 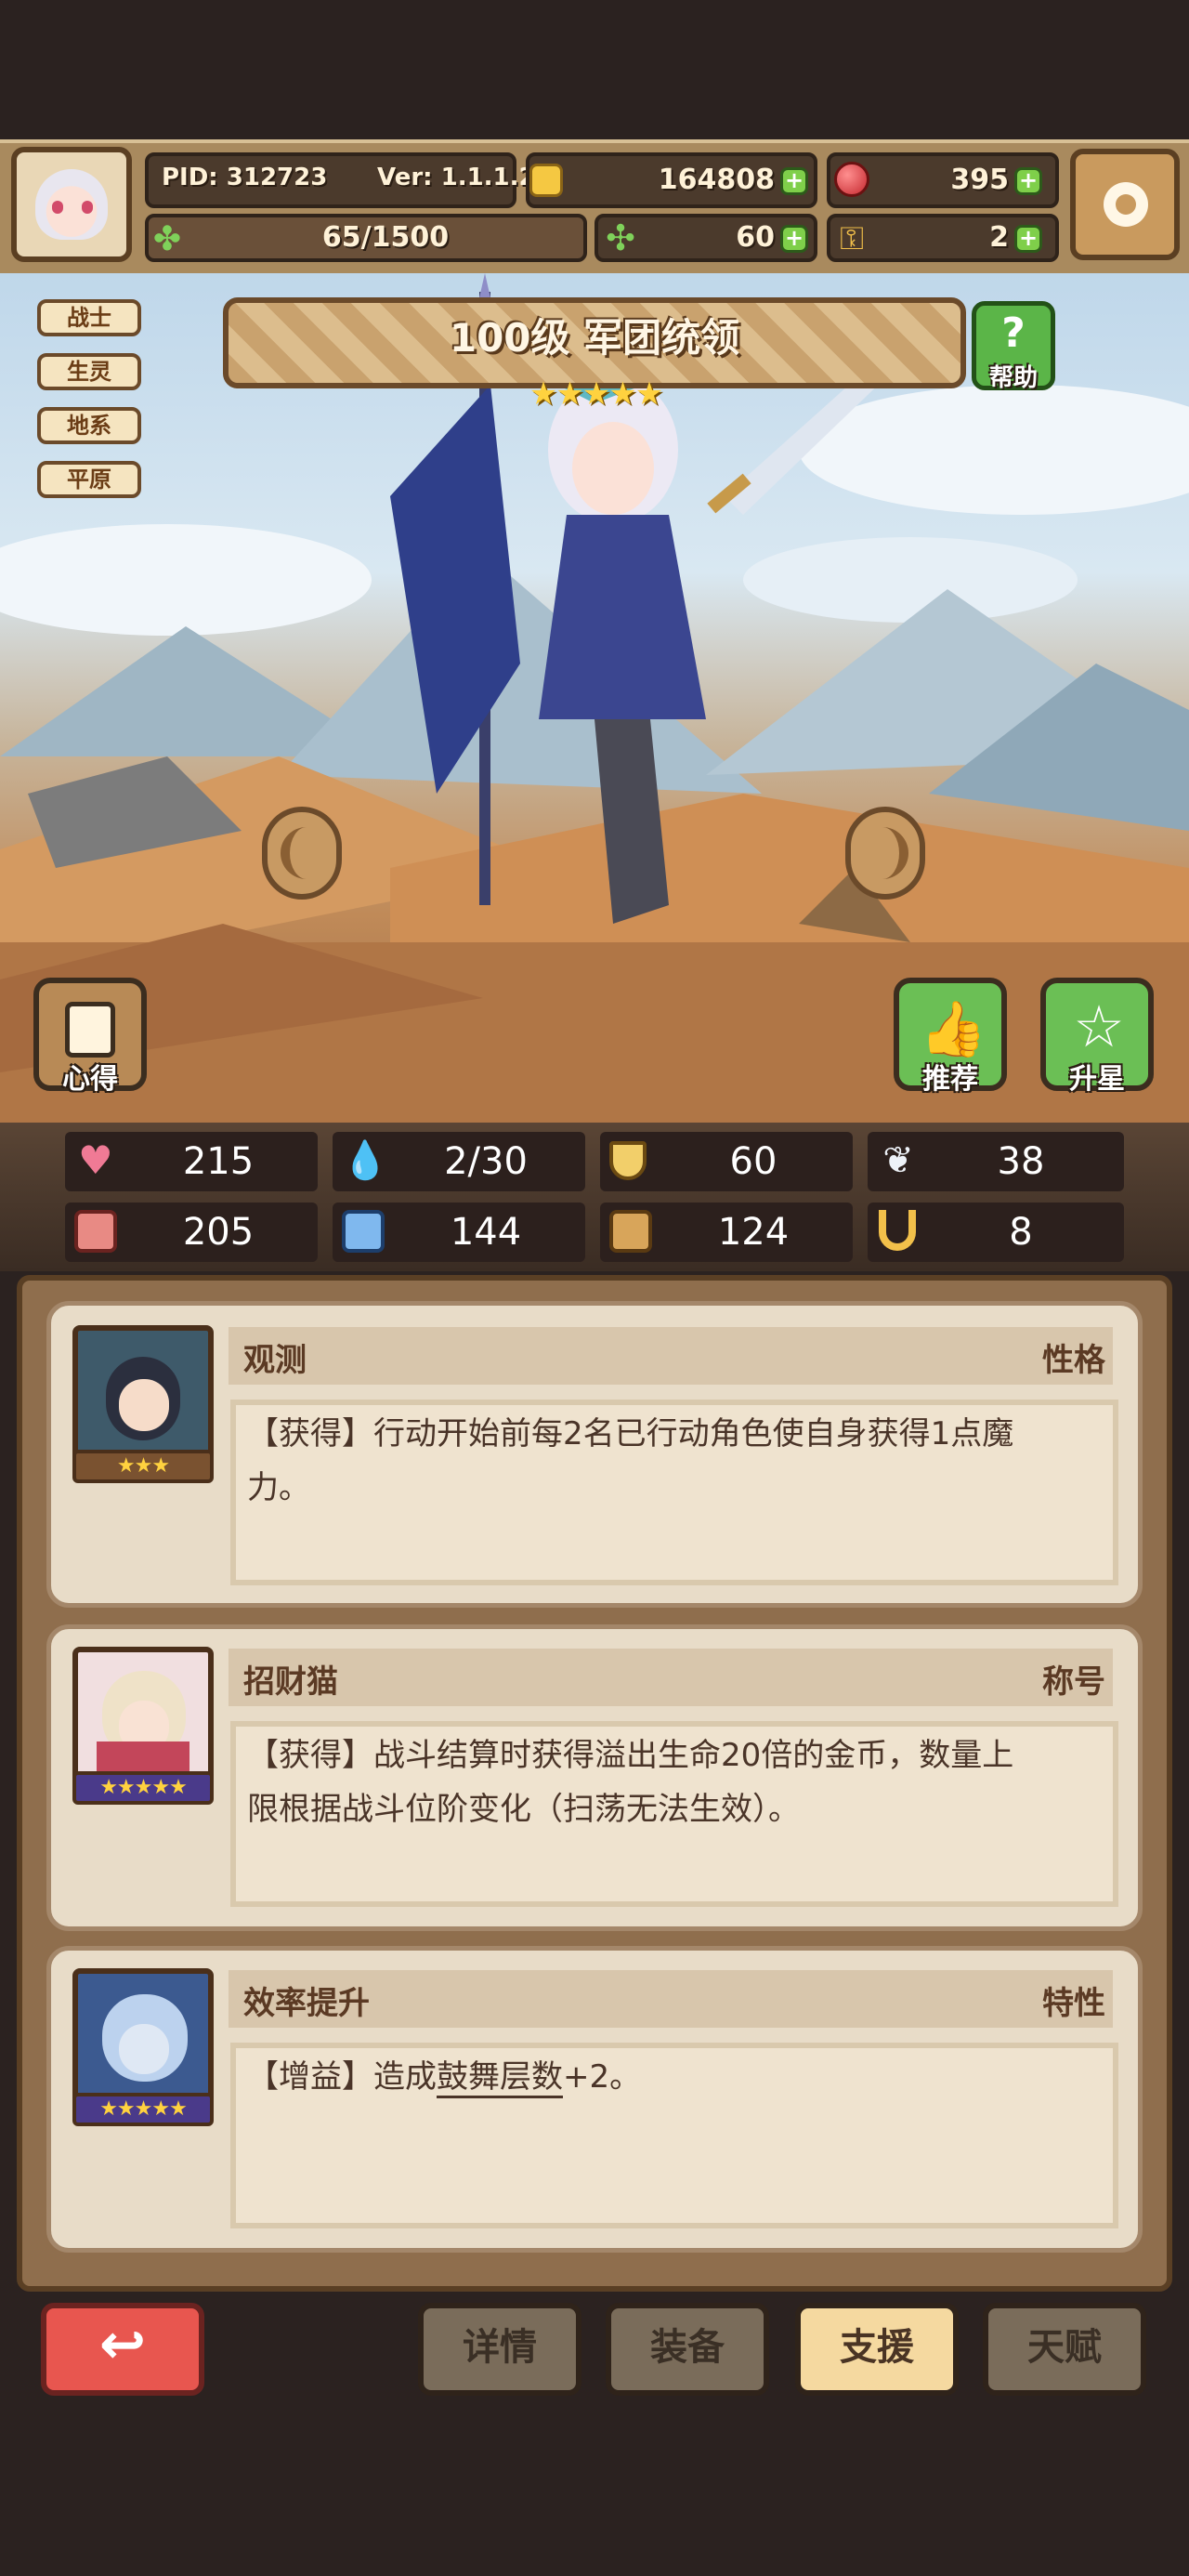 I want to click on card-name: 招财猫, so click(x=290, y=1682).